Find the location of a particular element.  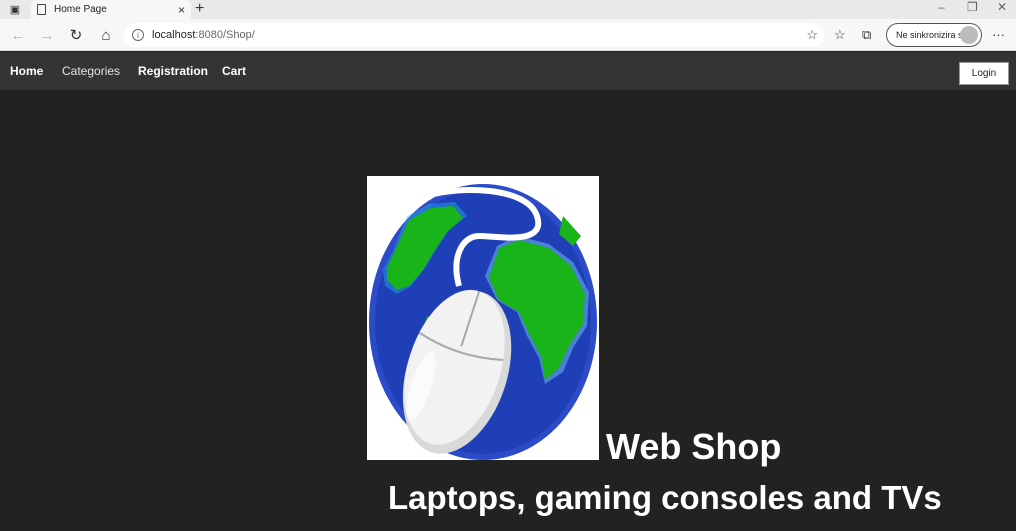

site-title: Web Shop is located at coordinates (694, 446).